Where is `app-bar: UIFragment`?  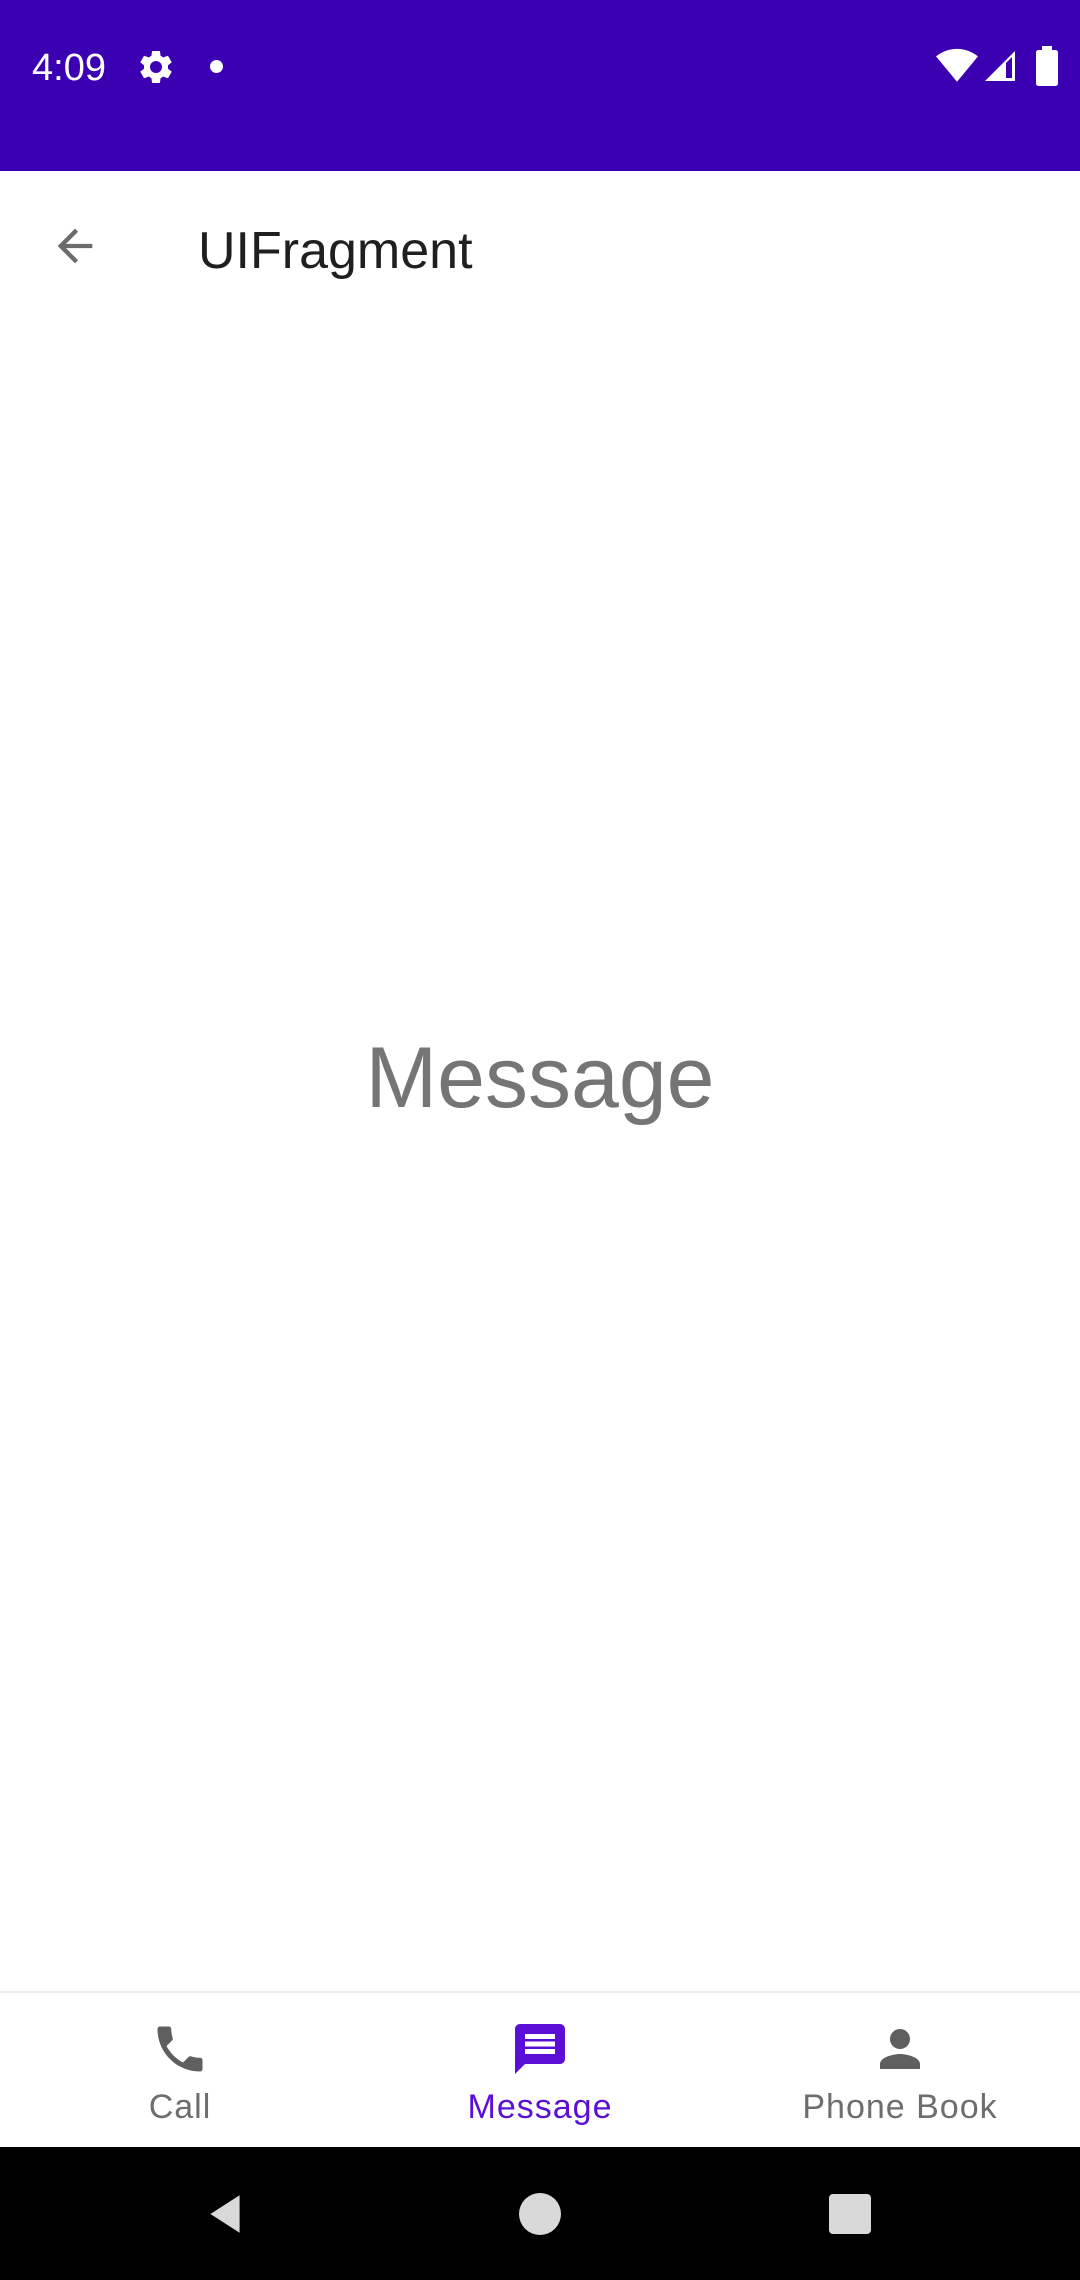 app-bar: UIFragment is located at coordinates (540, 251).